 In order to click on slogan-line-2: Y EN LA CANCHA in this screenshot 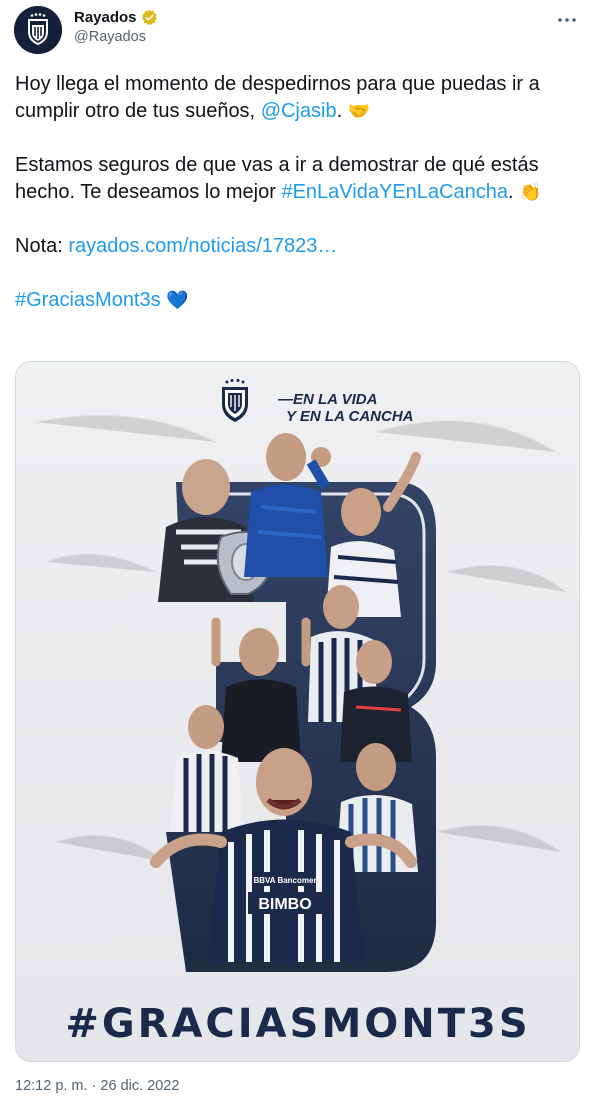, I will do `click(350, 416)`.